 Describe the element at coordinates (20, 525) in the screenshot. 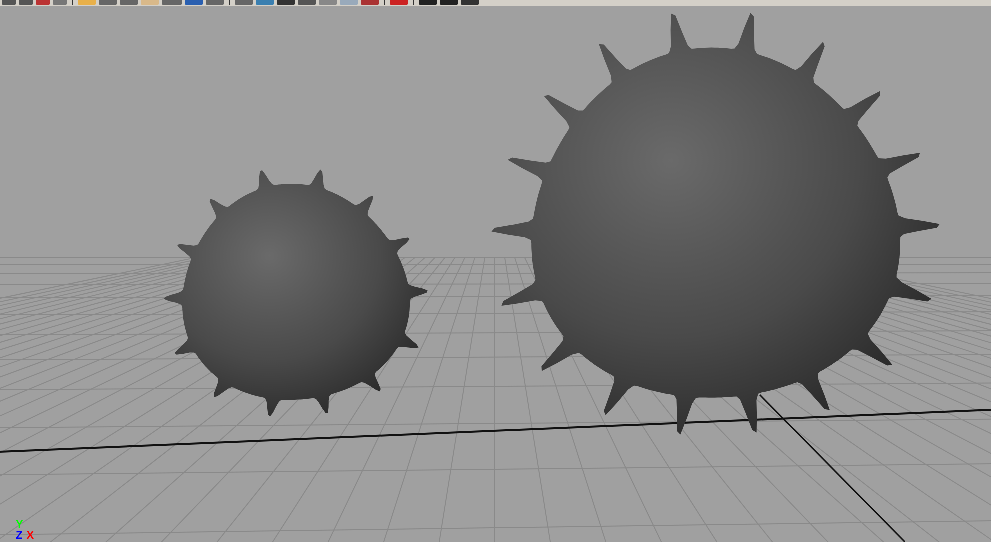

I see `axis-label: Y` at that location.